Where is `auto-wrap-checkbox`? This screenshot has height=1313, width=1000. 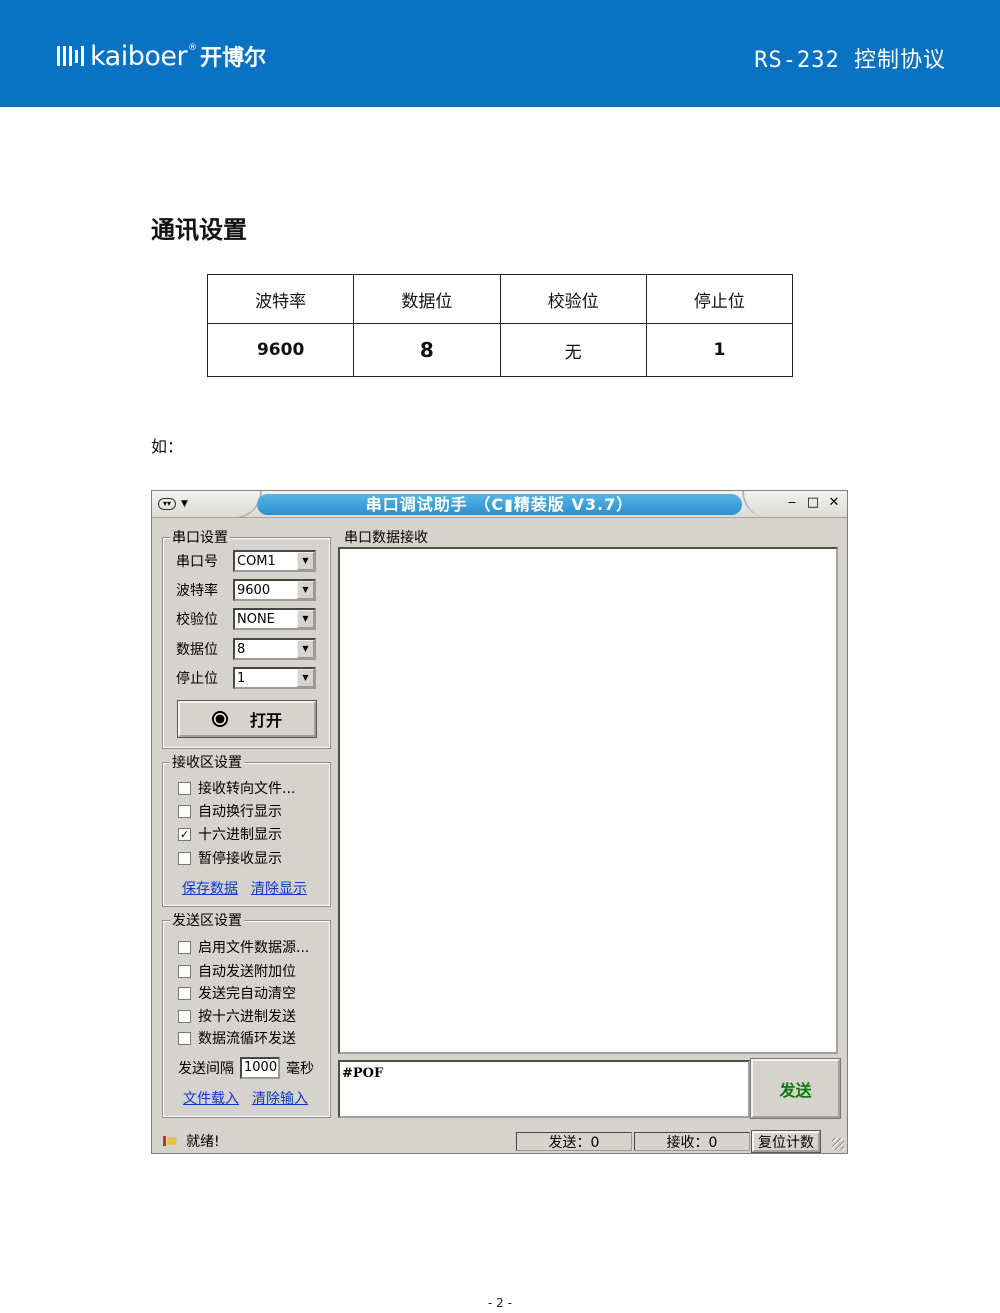
auto-wrap-checkbox is located at coordinates (184, 811).